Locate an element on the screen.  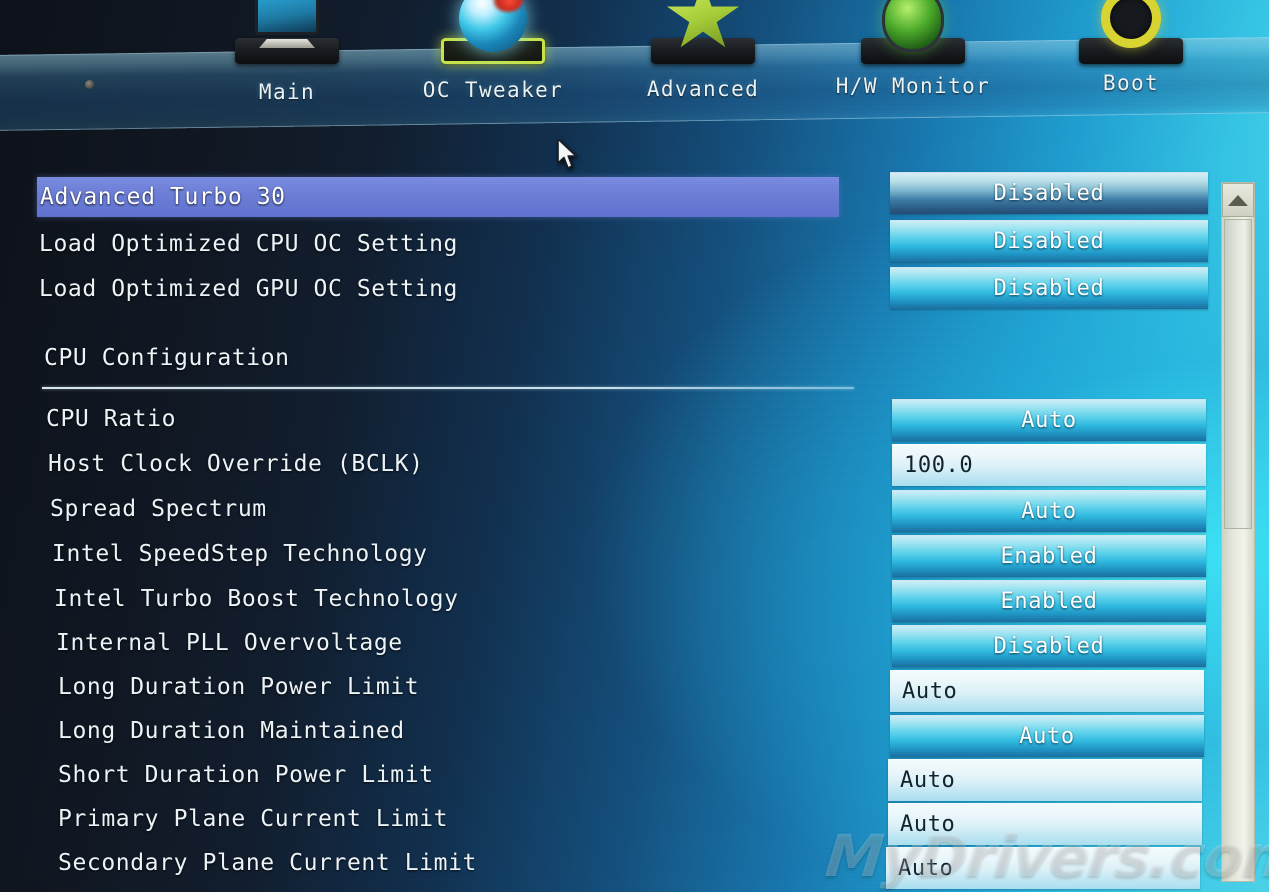
setting-label: Advanced Turbo 30 is located at coordinates (163, 196).